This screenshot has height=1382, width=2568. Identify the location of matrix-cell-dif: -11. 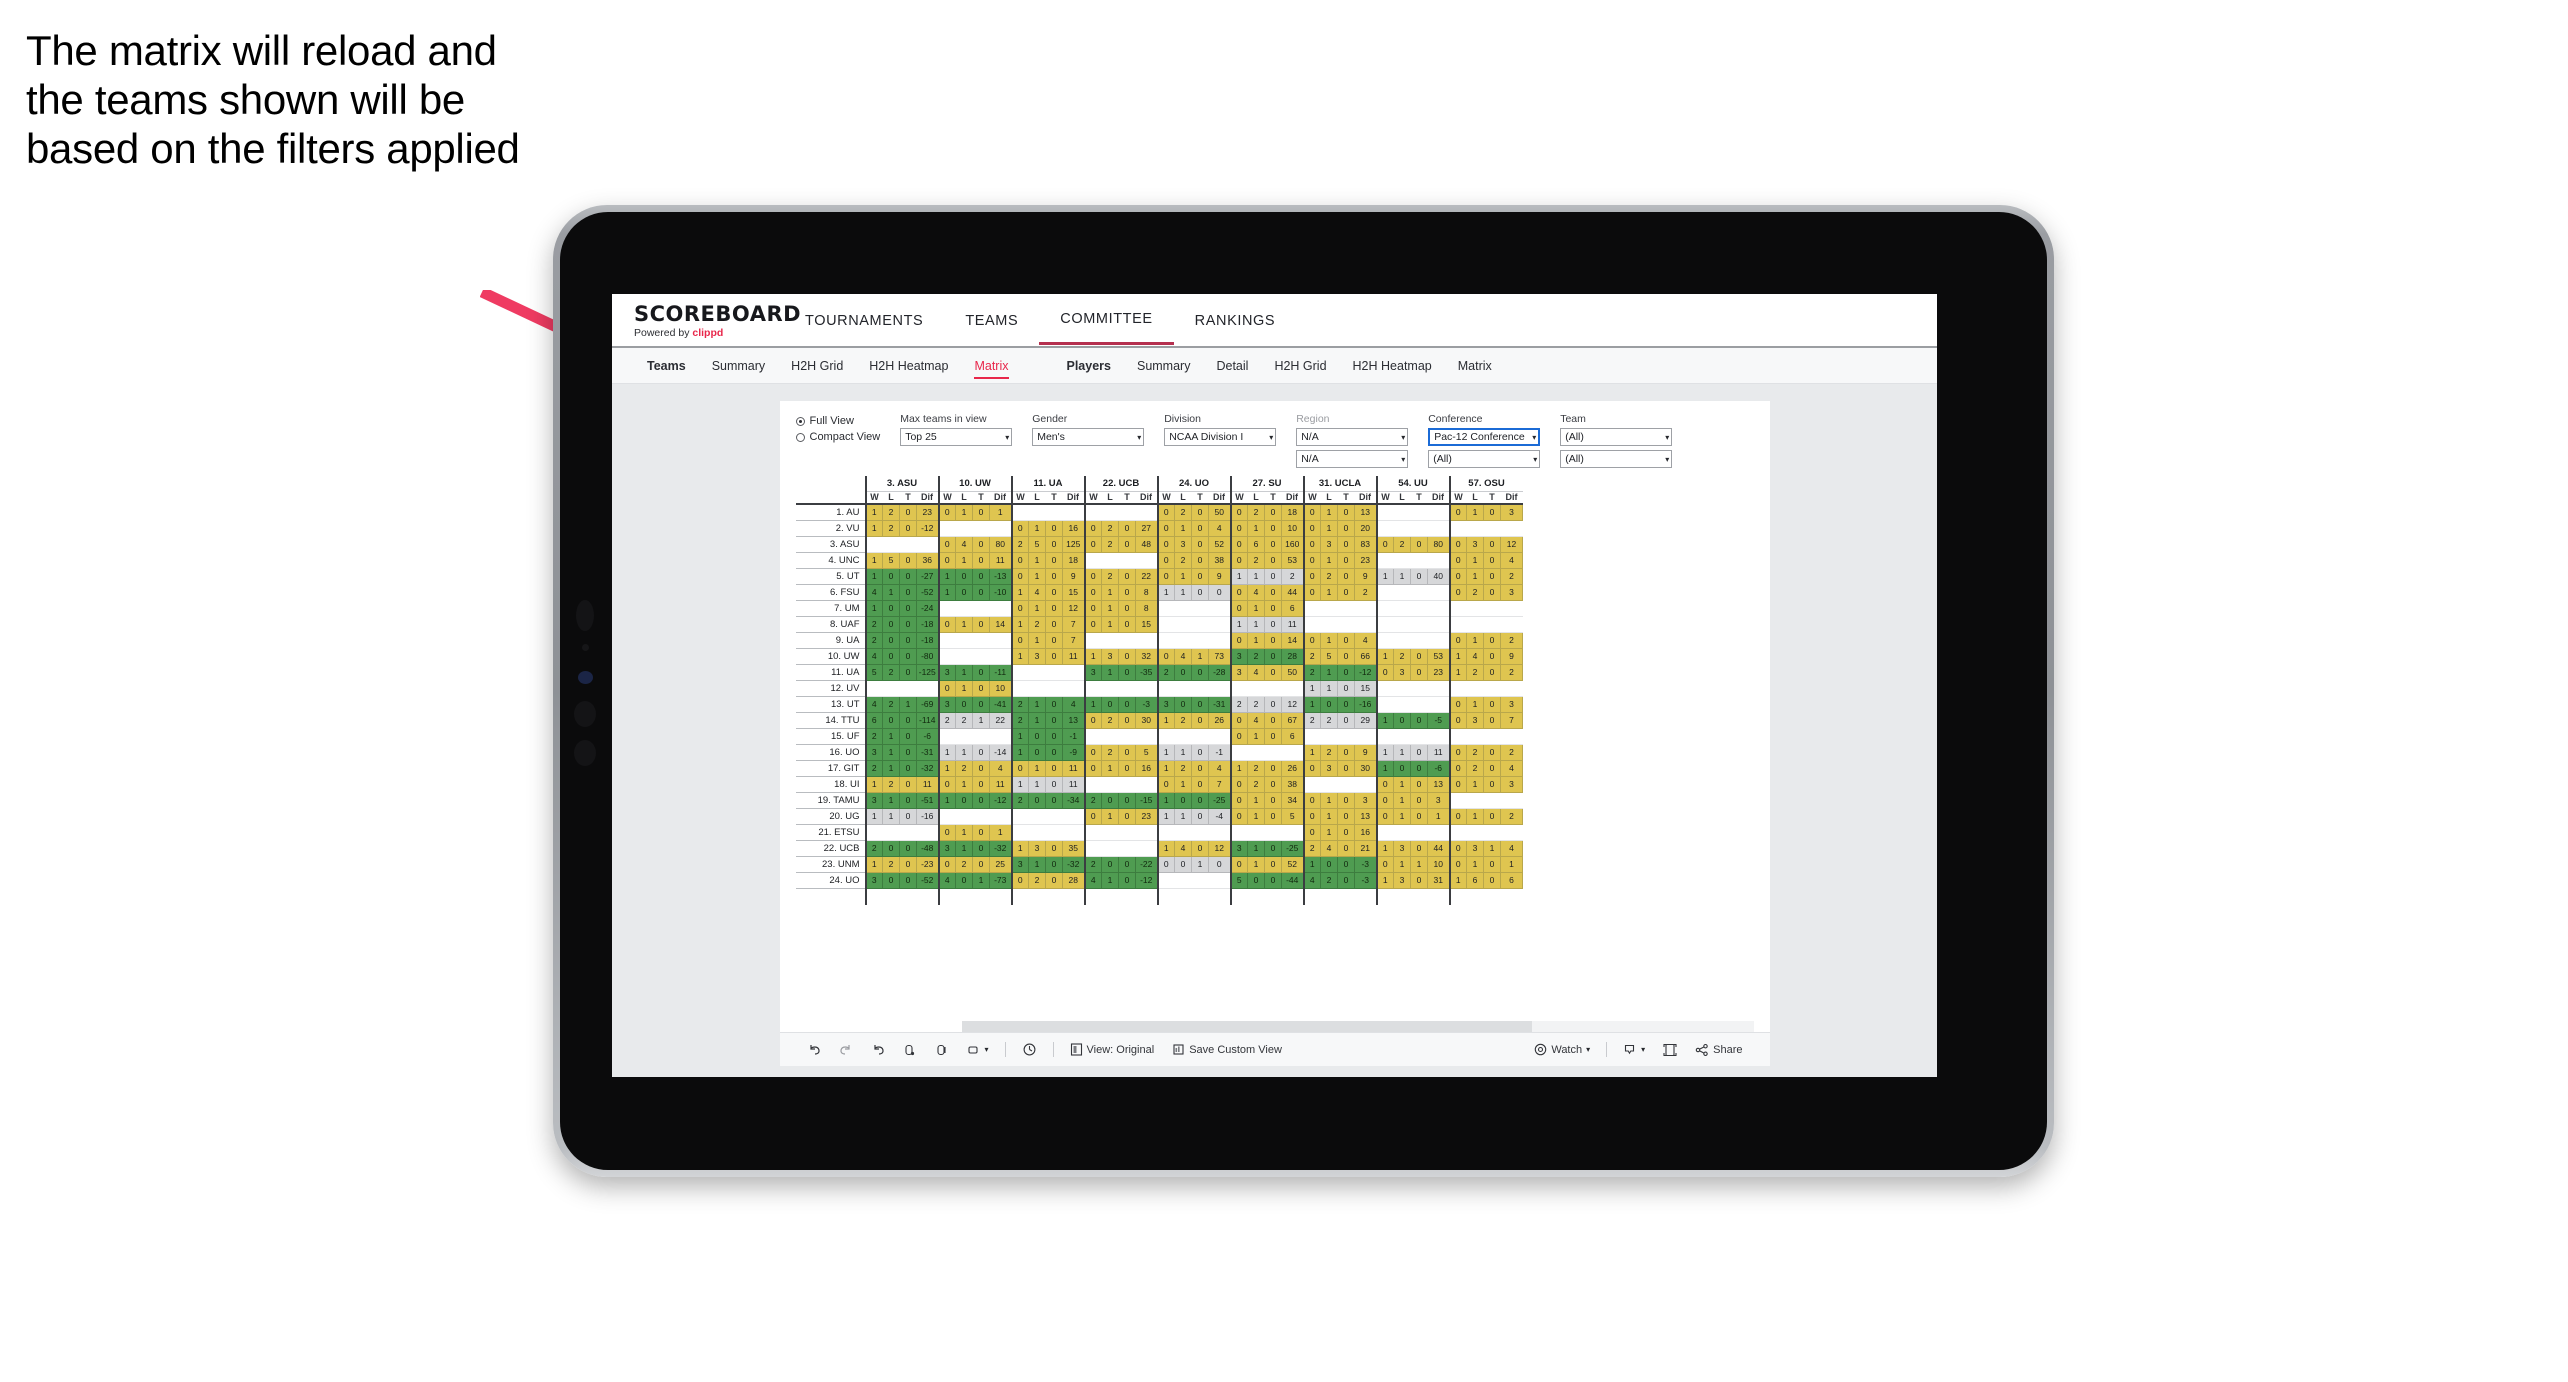
(1000, 672).